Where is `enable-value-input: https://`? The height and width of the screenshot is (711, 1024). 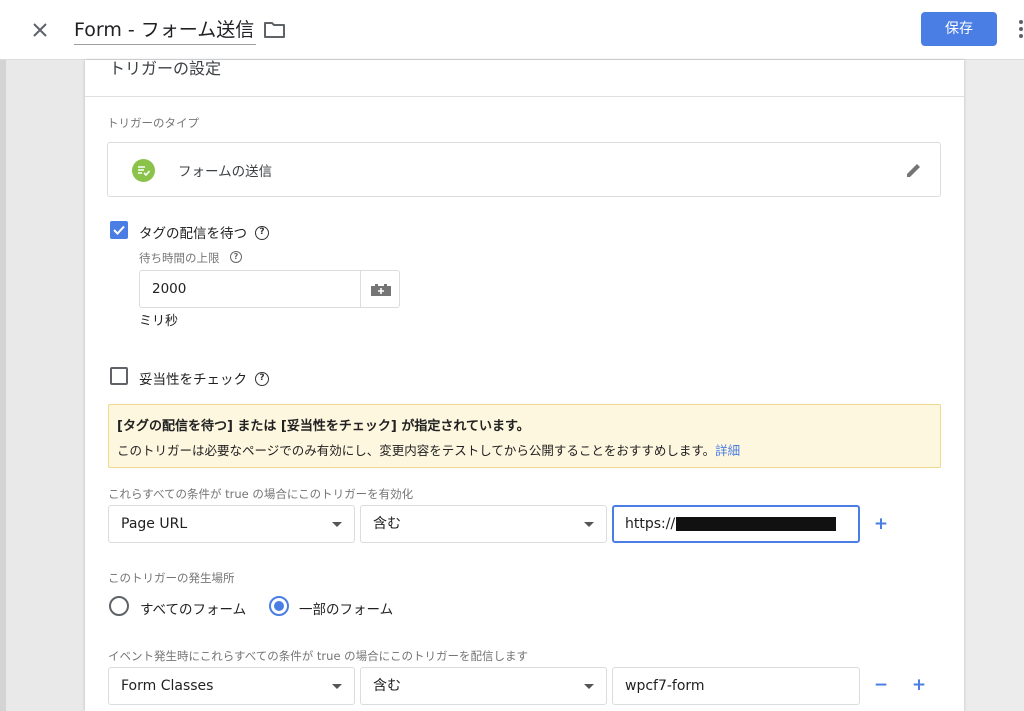
enable-value-input: https:// is located at coordinates (736, 524).